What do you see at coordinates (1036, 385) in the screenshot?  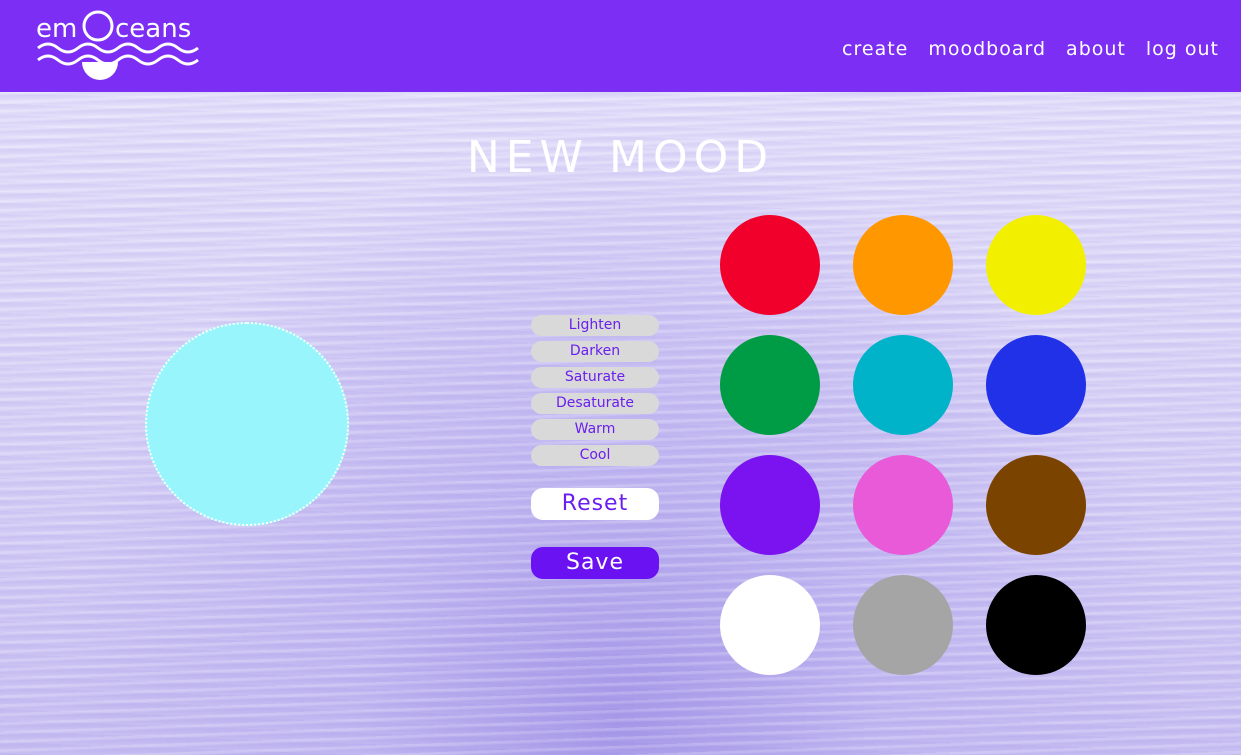 I see `swatch-blue` at bounding box center [1036, 385].